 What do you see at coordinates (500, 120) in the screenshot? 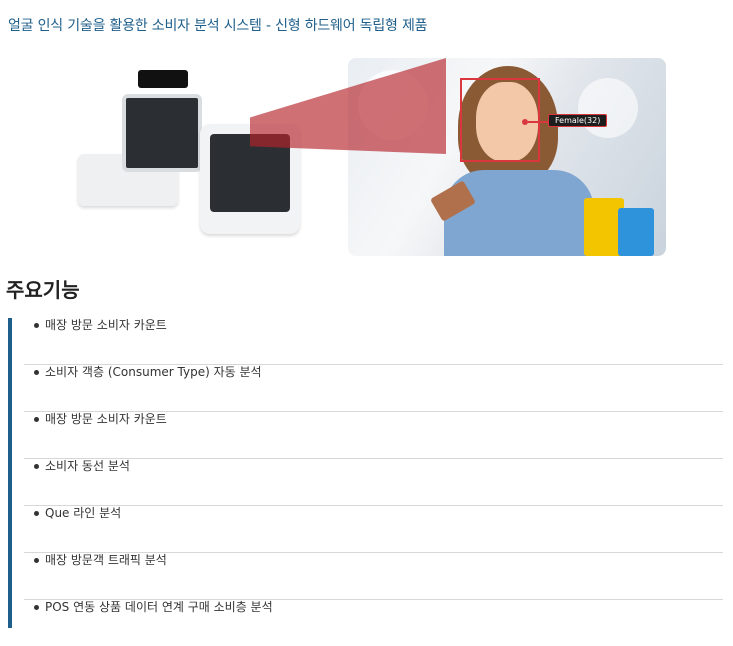
I see `face-detection-box` at bounding box center [500, 120].